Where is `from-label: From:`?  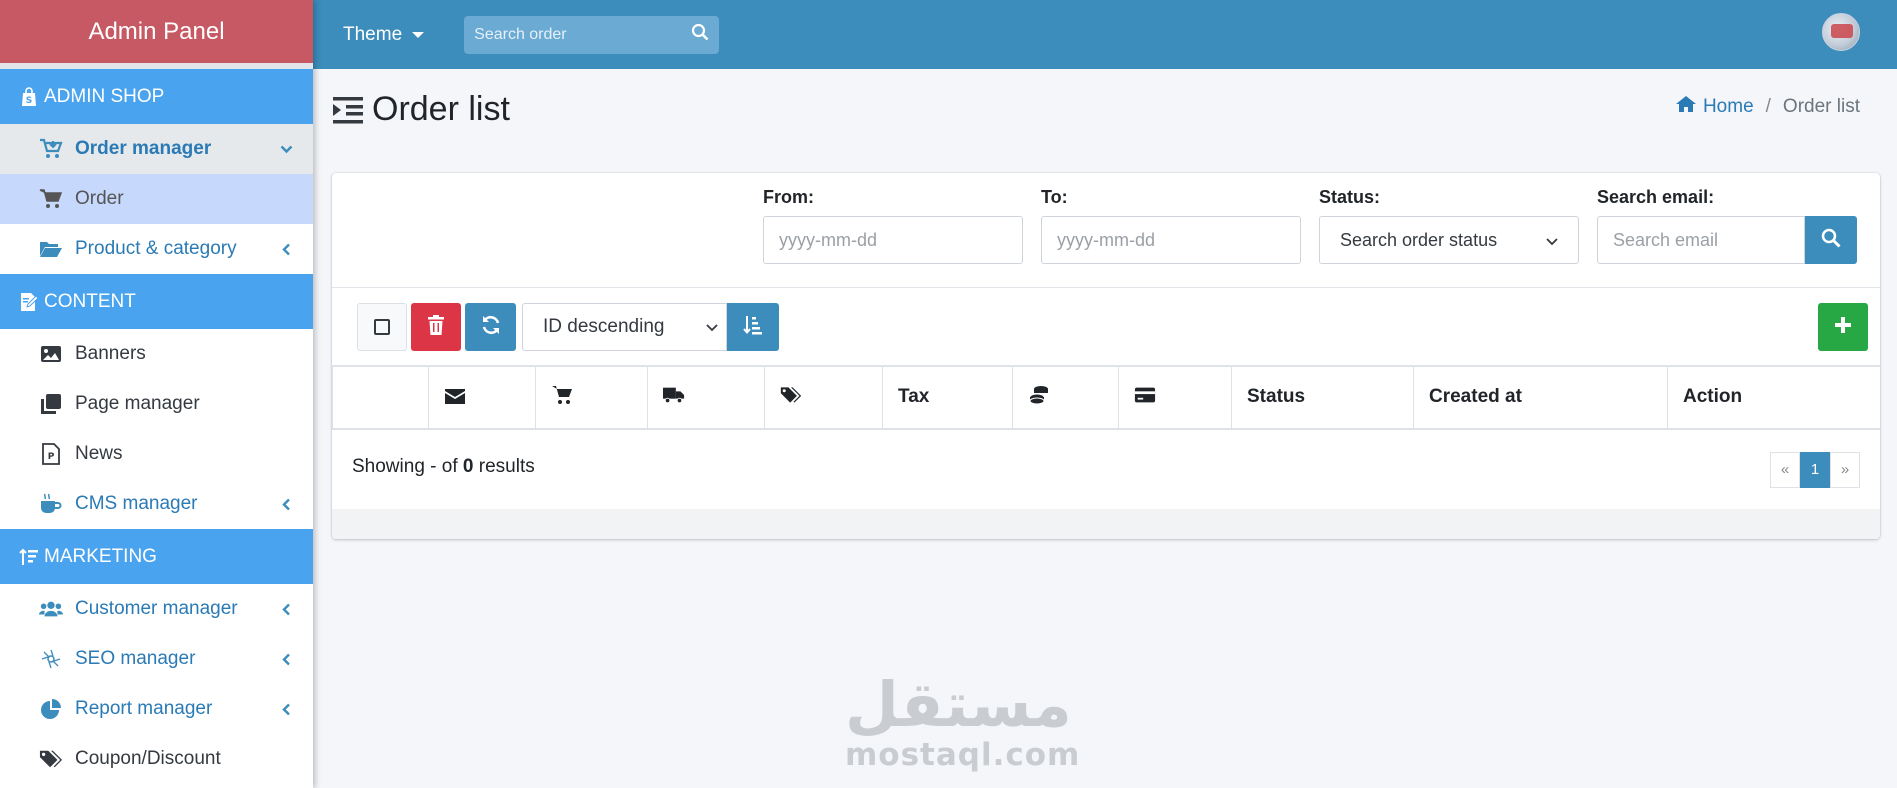 from-label: From: is located at coordinates (788, 197).